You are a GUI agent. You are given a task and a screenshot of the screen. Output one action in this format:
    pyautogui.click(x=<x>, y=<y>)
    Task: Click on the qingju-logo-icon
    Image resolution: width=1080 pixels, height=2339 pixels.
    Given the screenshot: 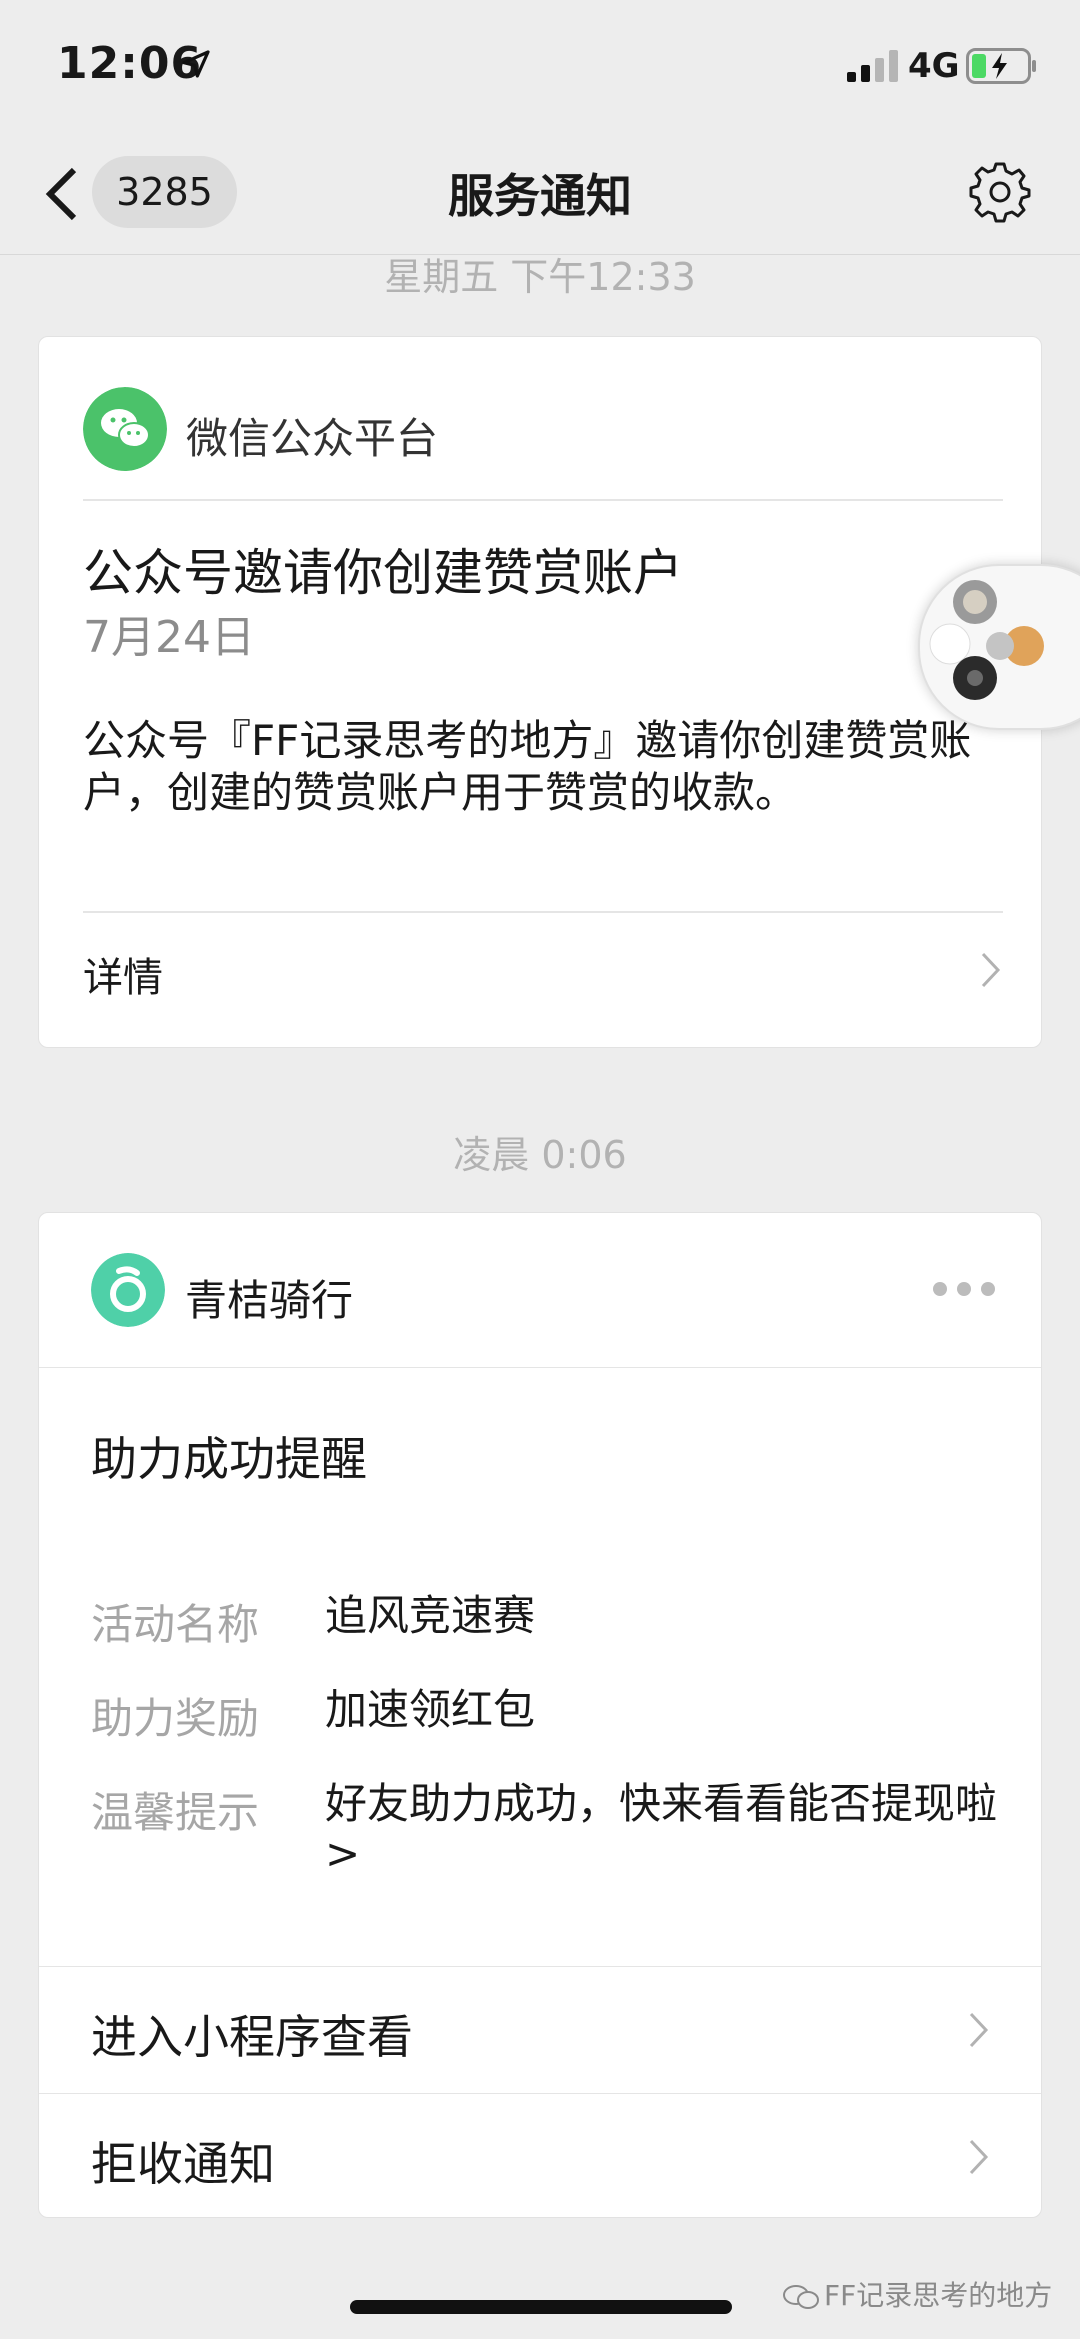 What is the action you would take?
    pyautogui.click(x=128, y=1290)
    